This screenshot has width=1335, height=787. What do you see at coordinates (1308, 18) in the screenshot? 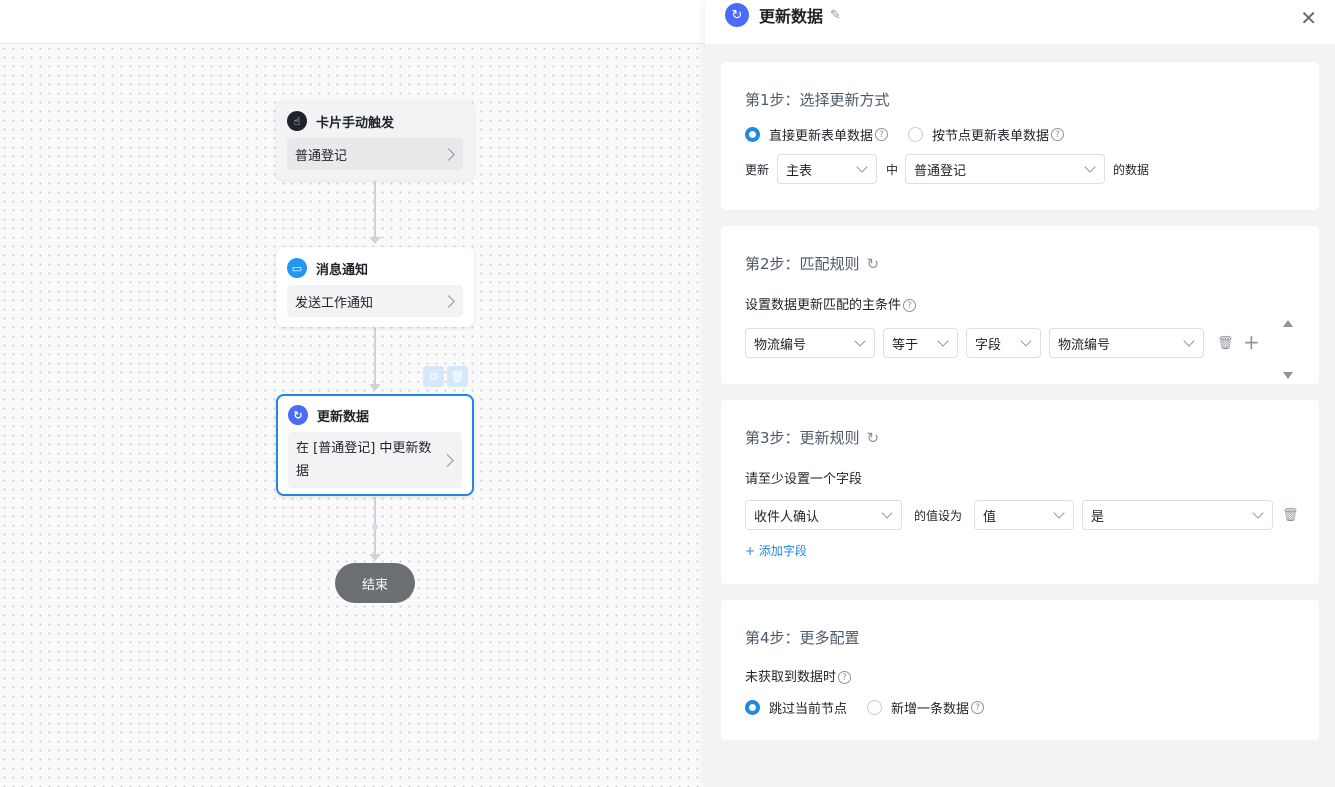
I see `close-icon: ✕` at bounding box center [1308, 18].